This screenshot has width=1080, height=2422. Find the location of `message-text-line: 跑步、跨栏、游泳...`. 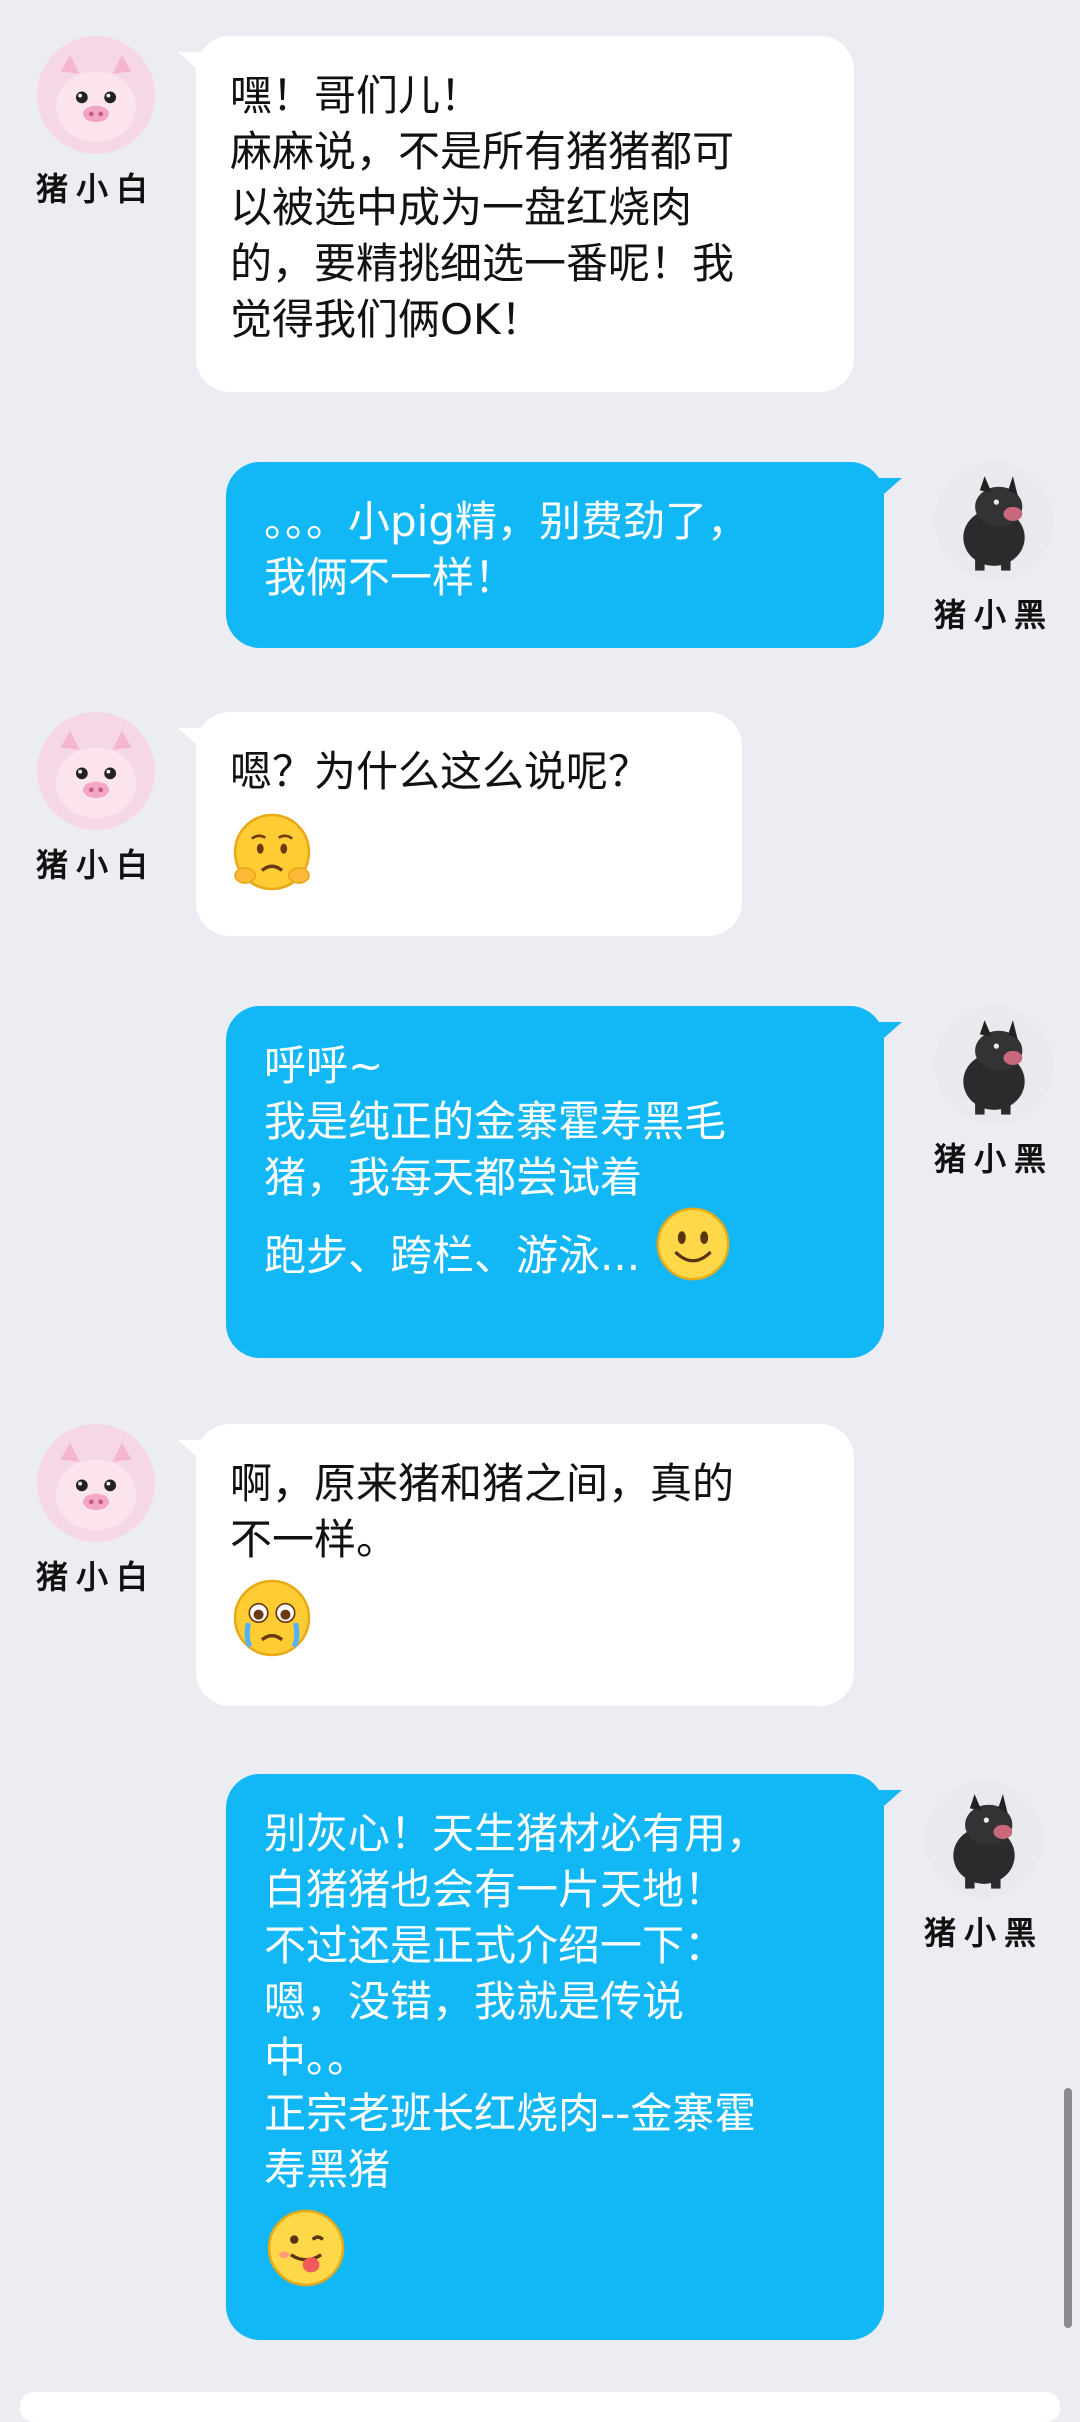

message-text-line: 跑步、跨栏、游泳... is located at coordinates (554, 1245).